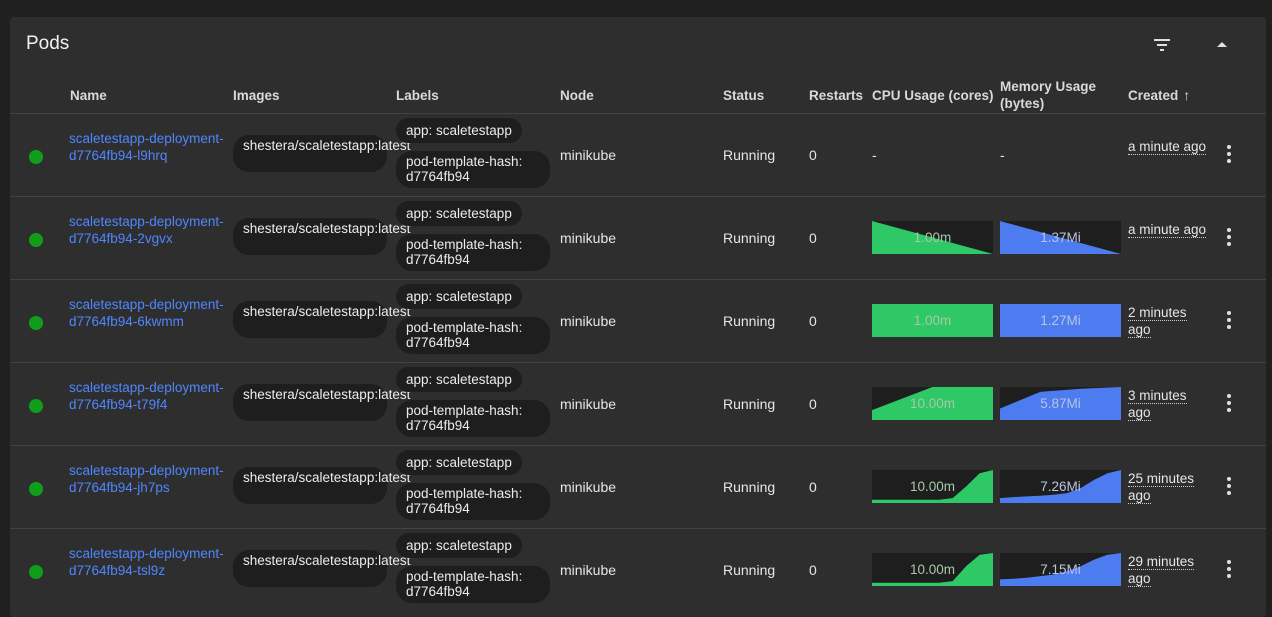 This screenshot has height=617, width=1272. I want to click on pod-name-link: scaletestapp-deployment-d7764fb94-6kwmm, so click(148, 313).